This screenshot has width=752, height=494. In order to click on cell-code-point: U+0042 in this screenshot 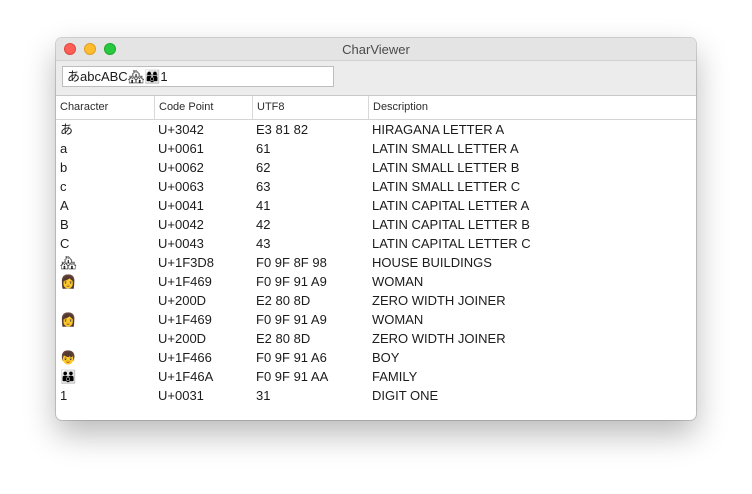, I will do `click(181, 224)`.